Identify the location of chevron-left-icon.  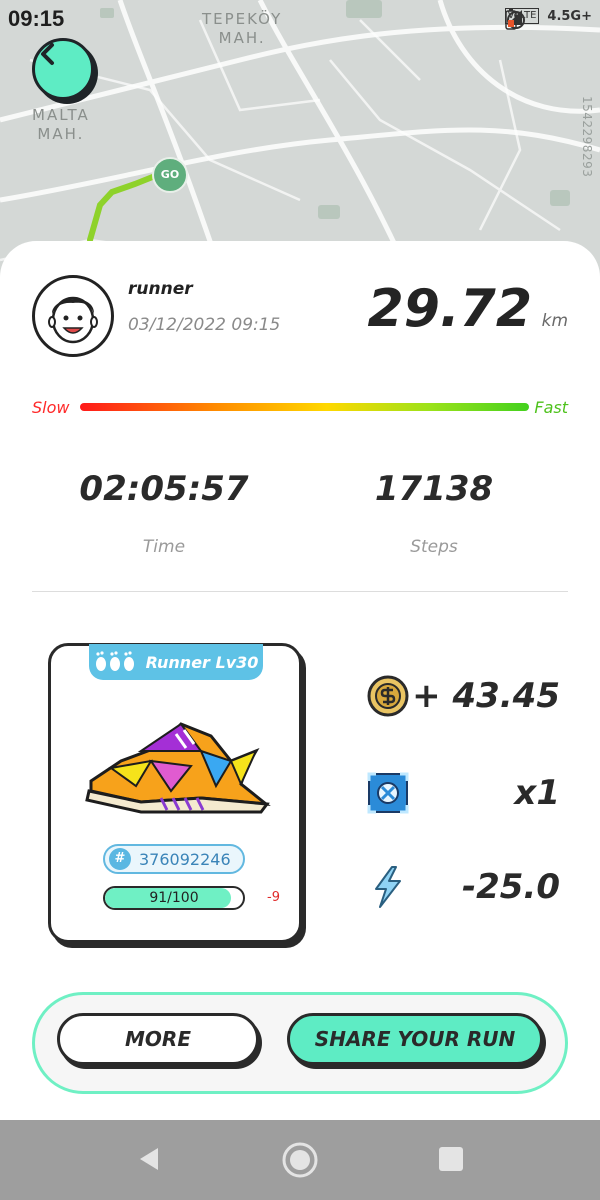
(47, 54).